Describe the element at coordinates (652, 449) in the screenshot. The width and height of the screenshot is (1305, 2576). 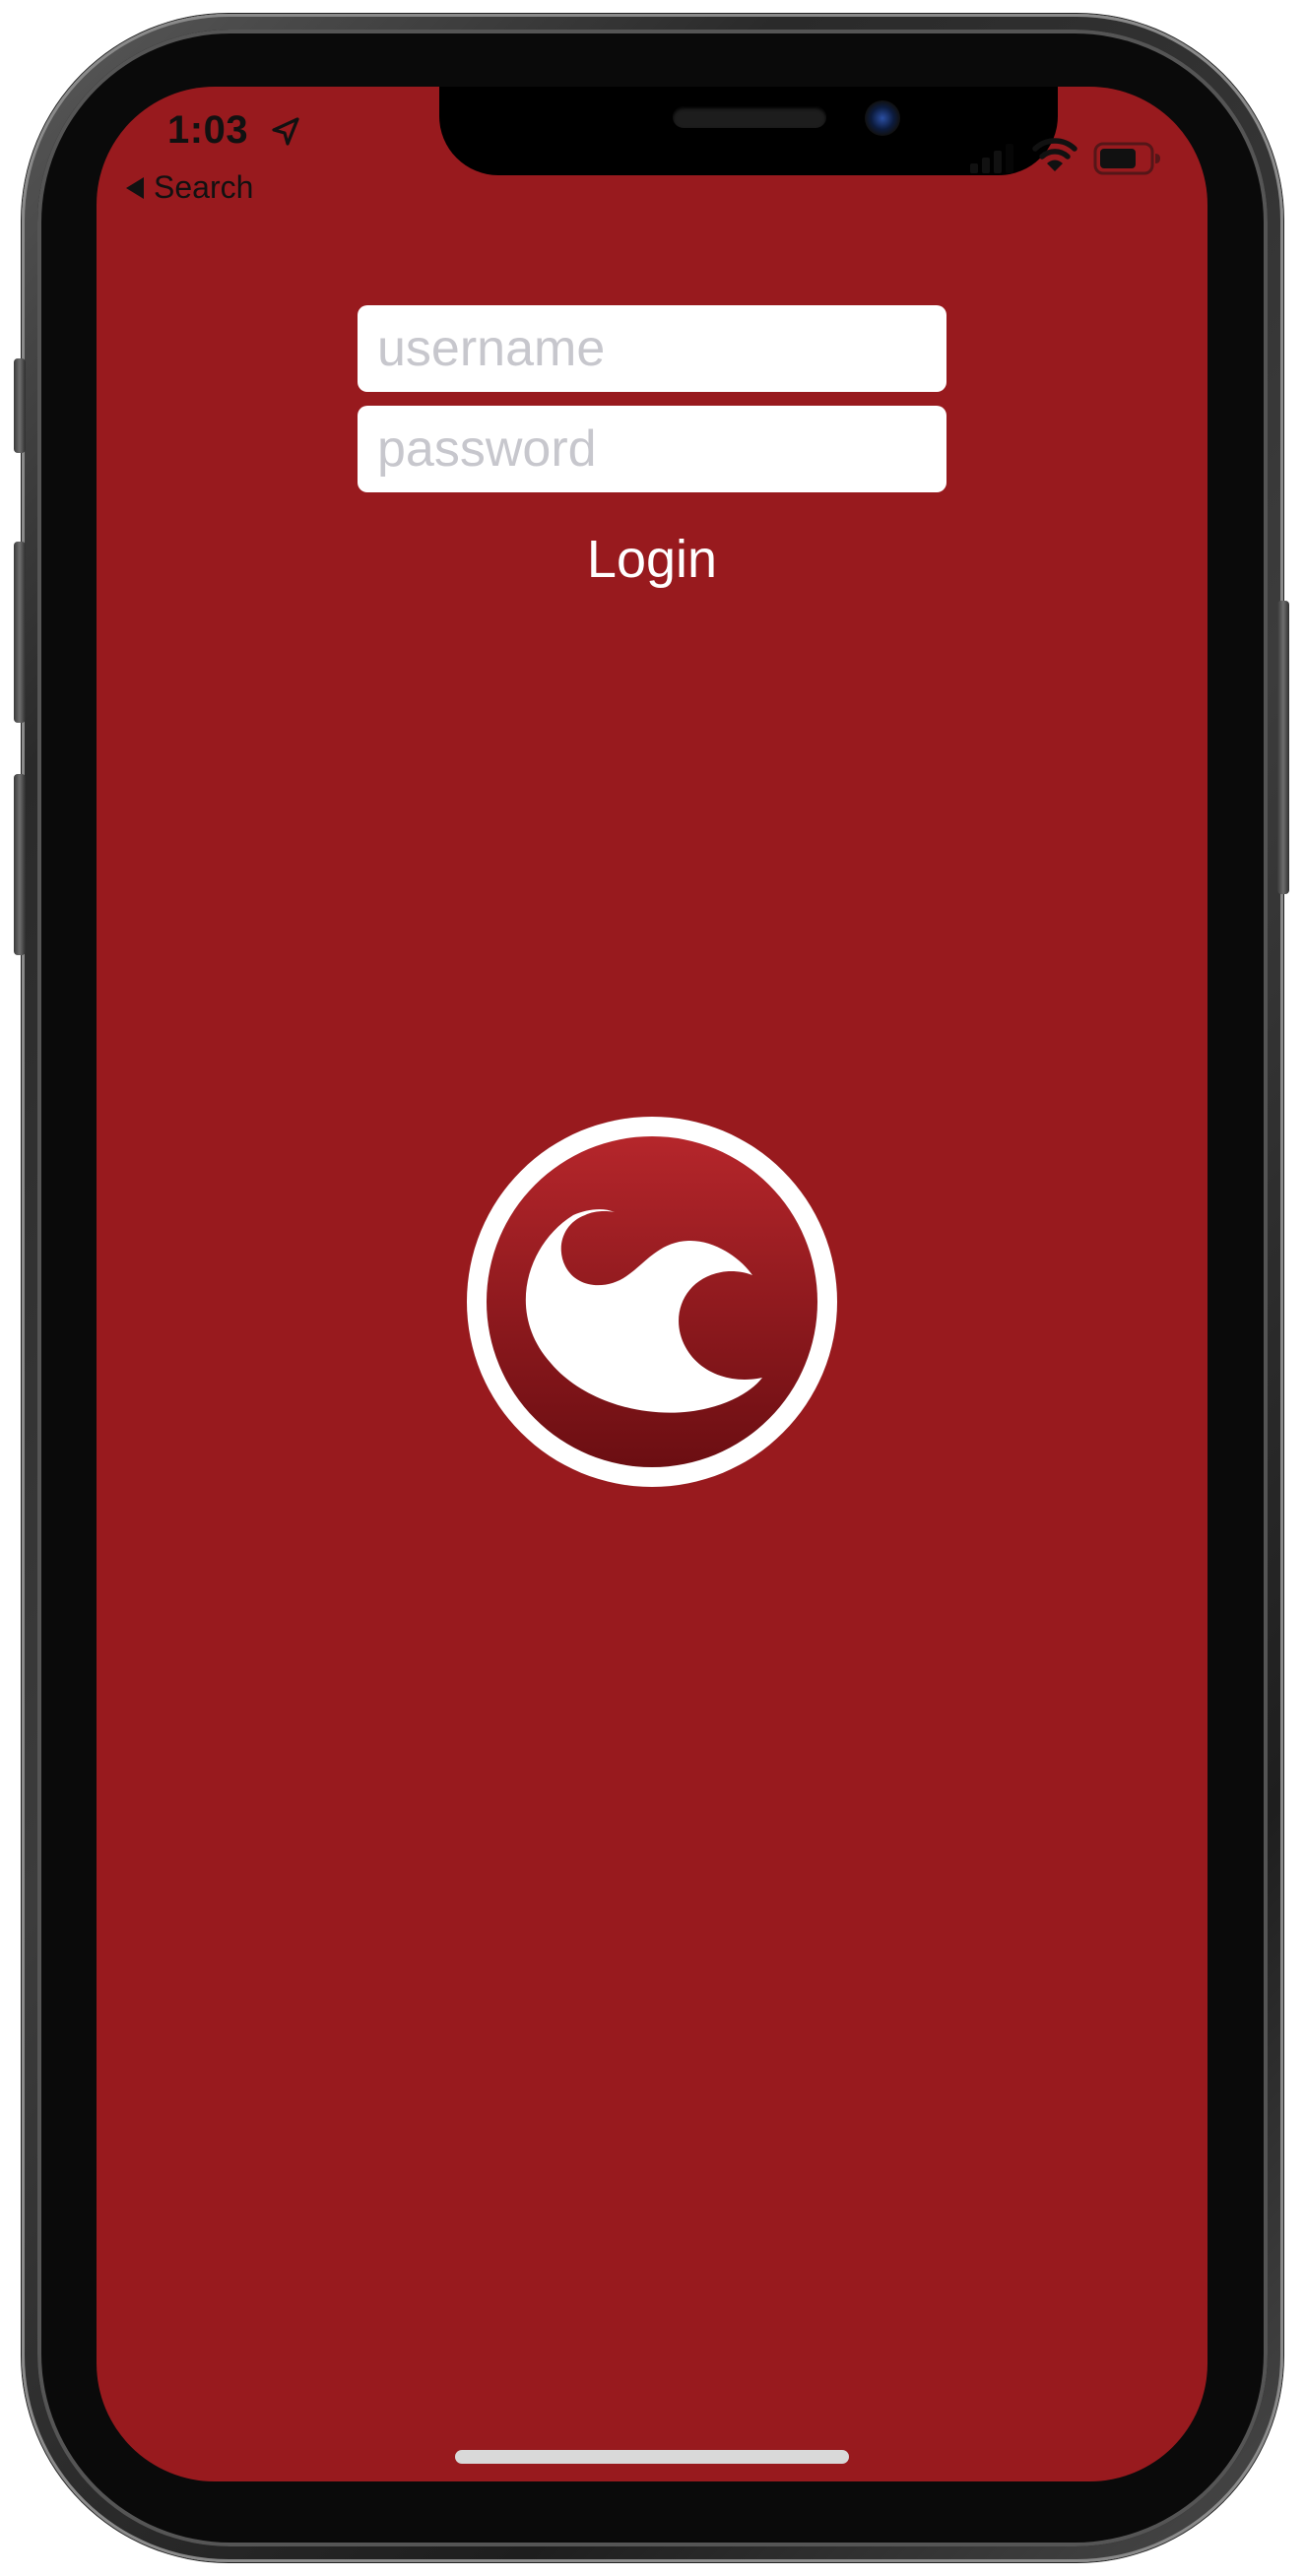
I see `password-input` at that location.